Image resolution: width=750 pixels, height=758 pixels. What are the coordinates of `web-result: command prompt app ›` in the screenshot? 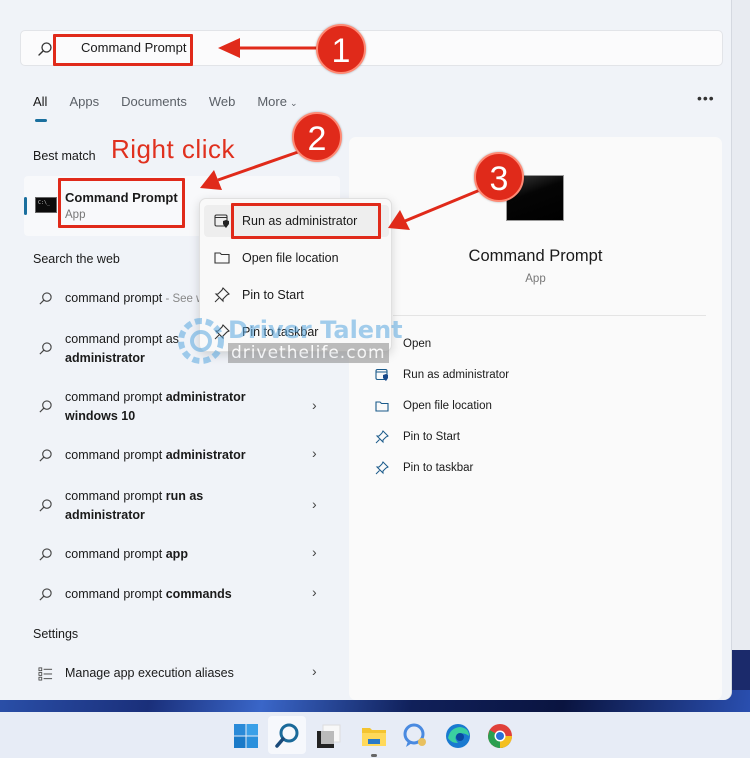 It's located at (188, 555).